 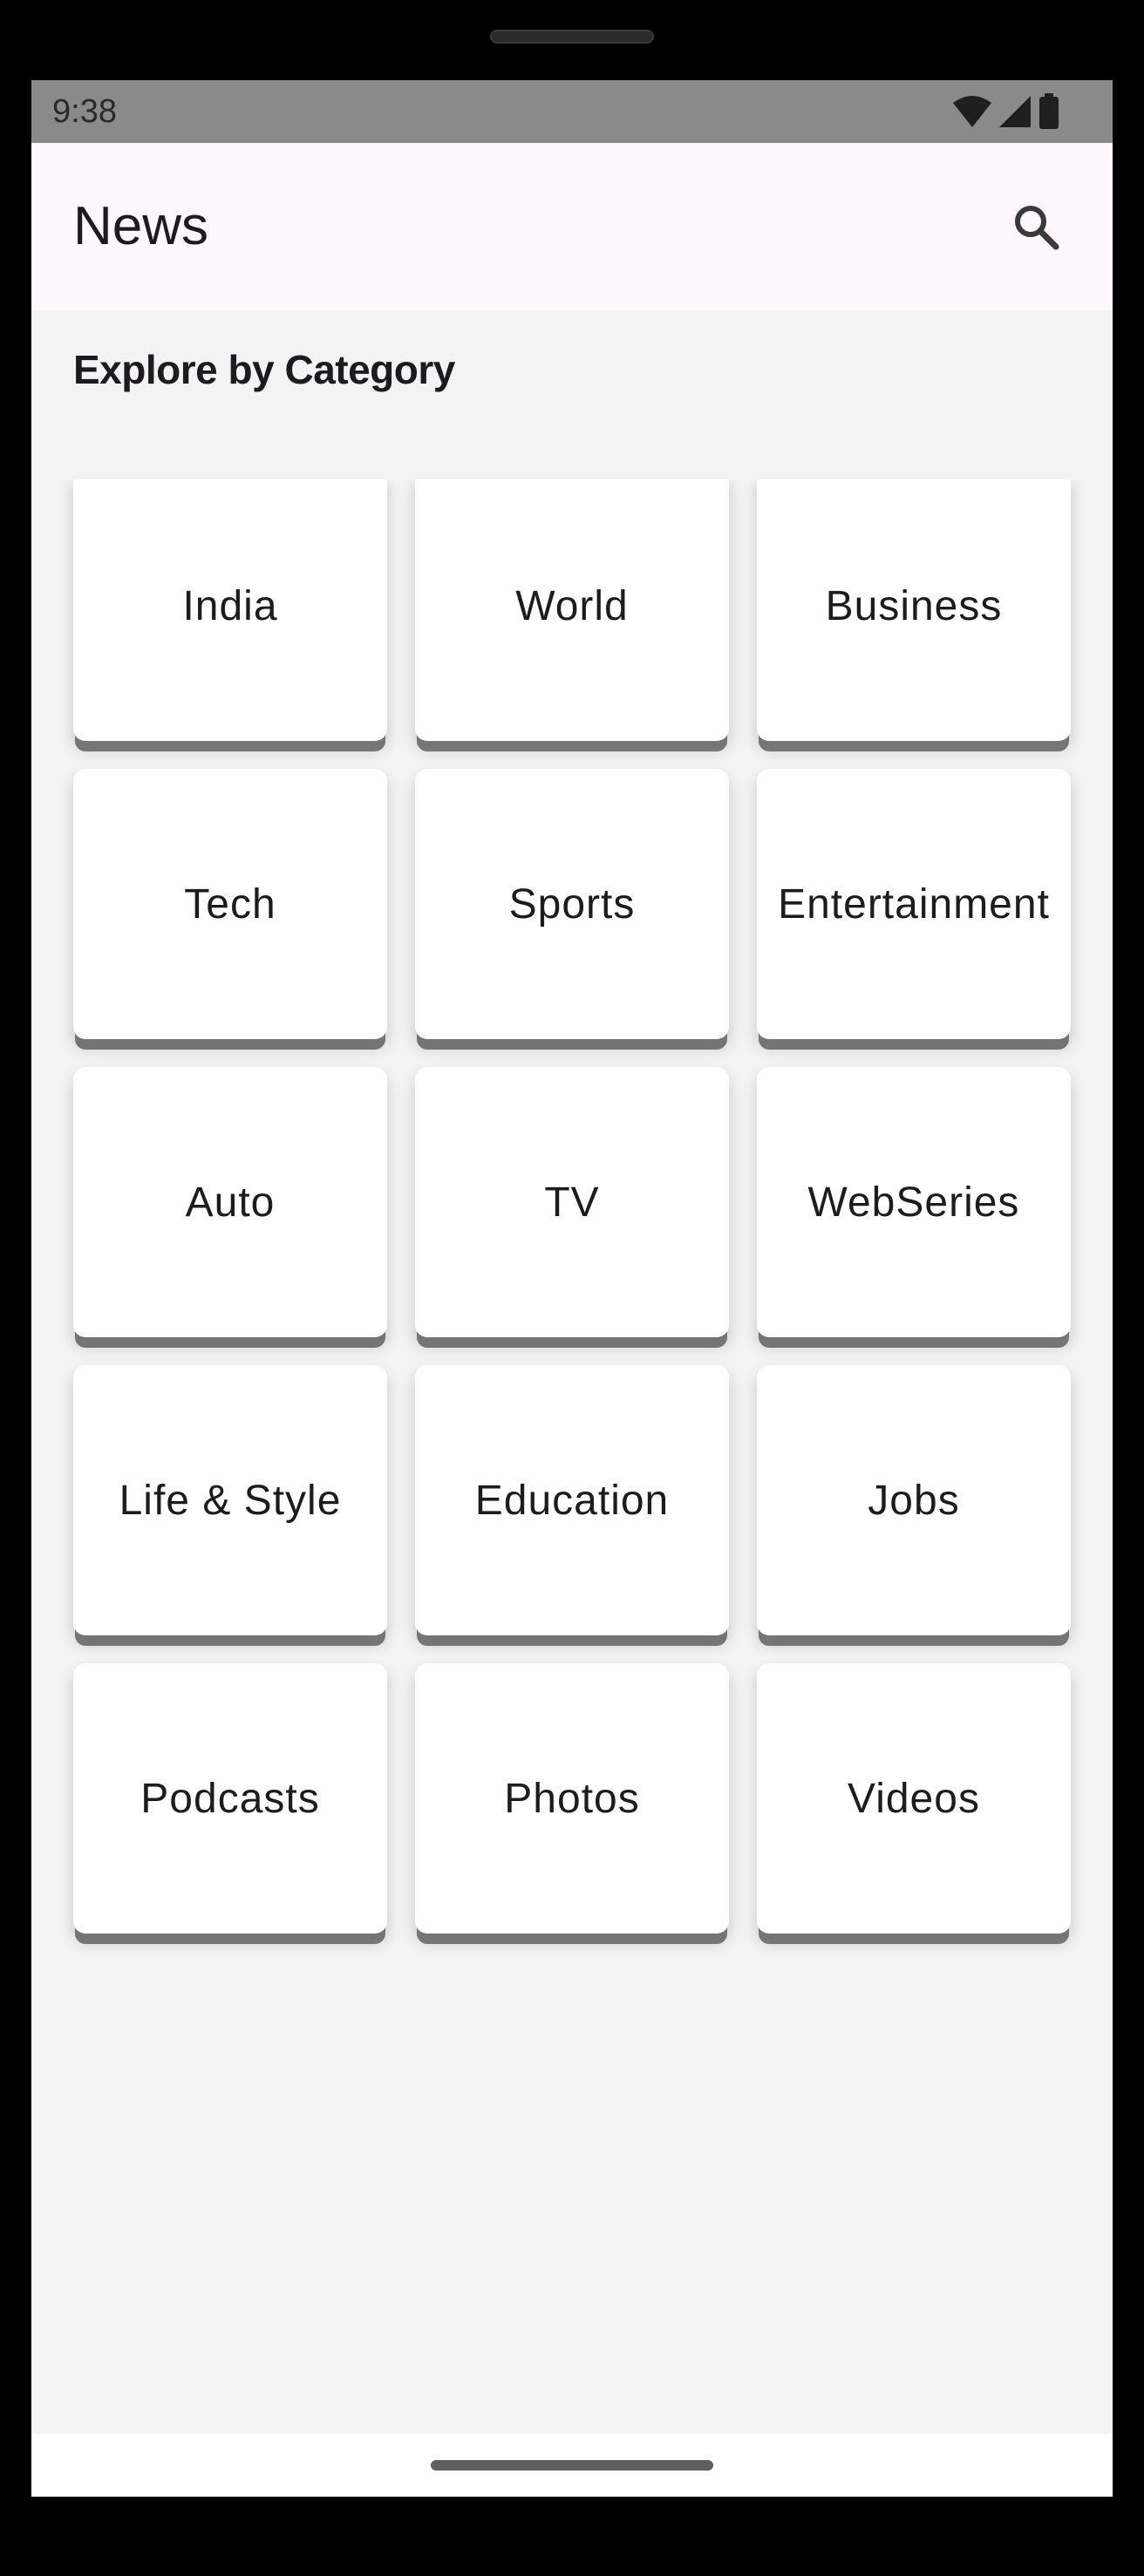 I want to click on category-card-business: Business, so click(x=914, y=610).